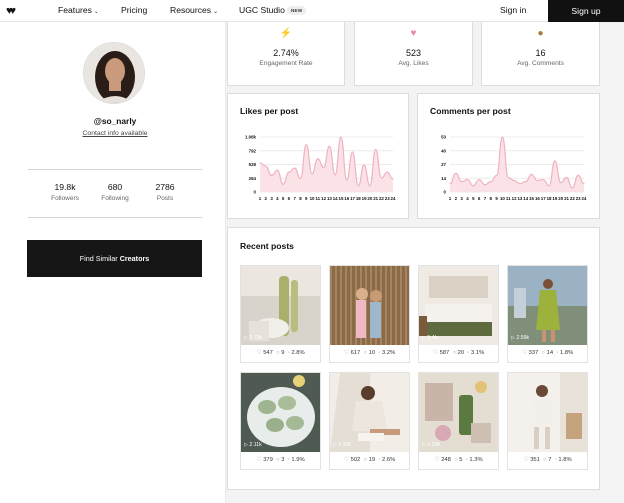  I want to click on post-rate: 1.3%, so click(476, 460).